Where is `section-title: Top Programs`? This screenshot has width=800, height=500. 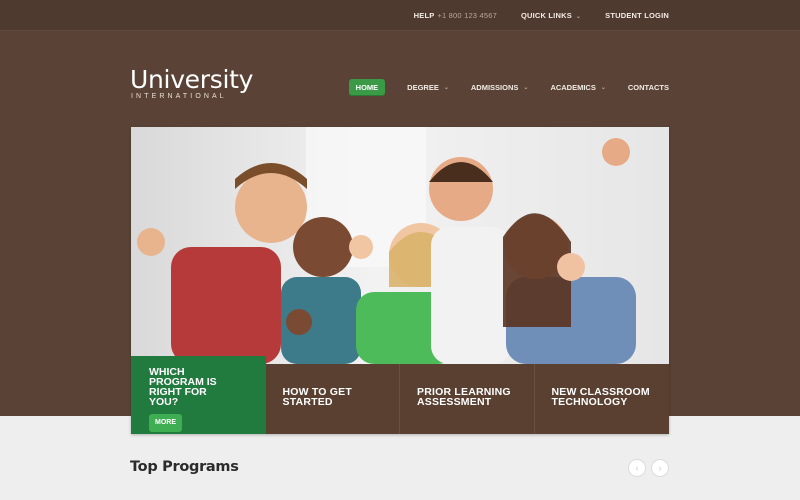
section-title: Top Programs is located at coordinates (184, 467).